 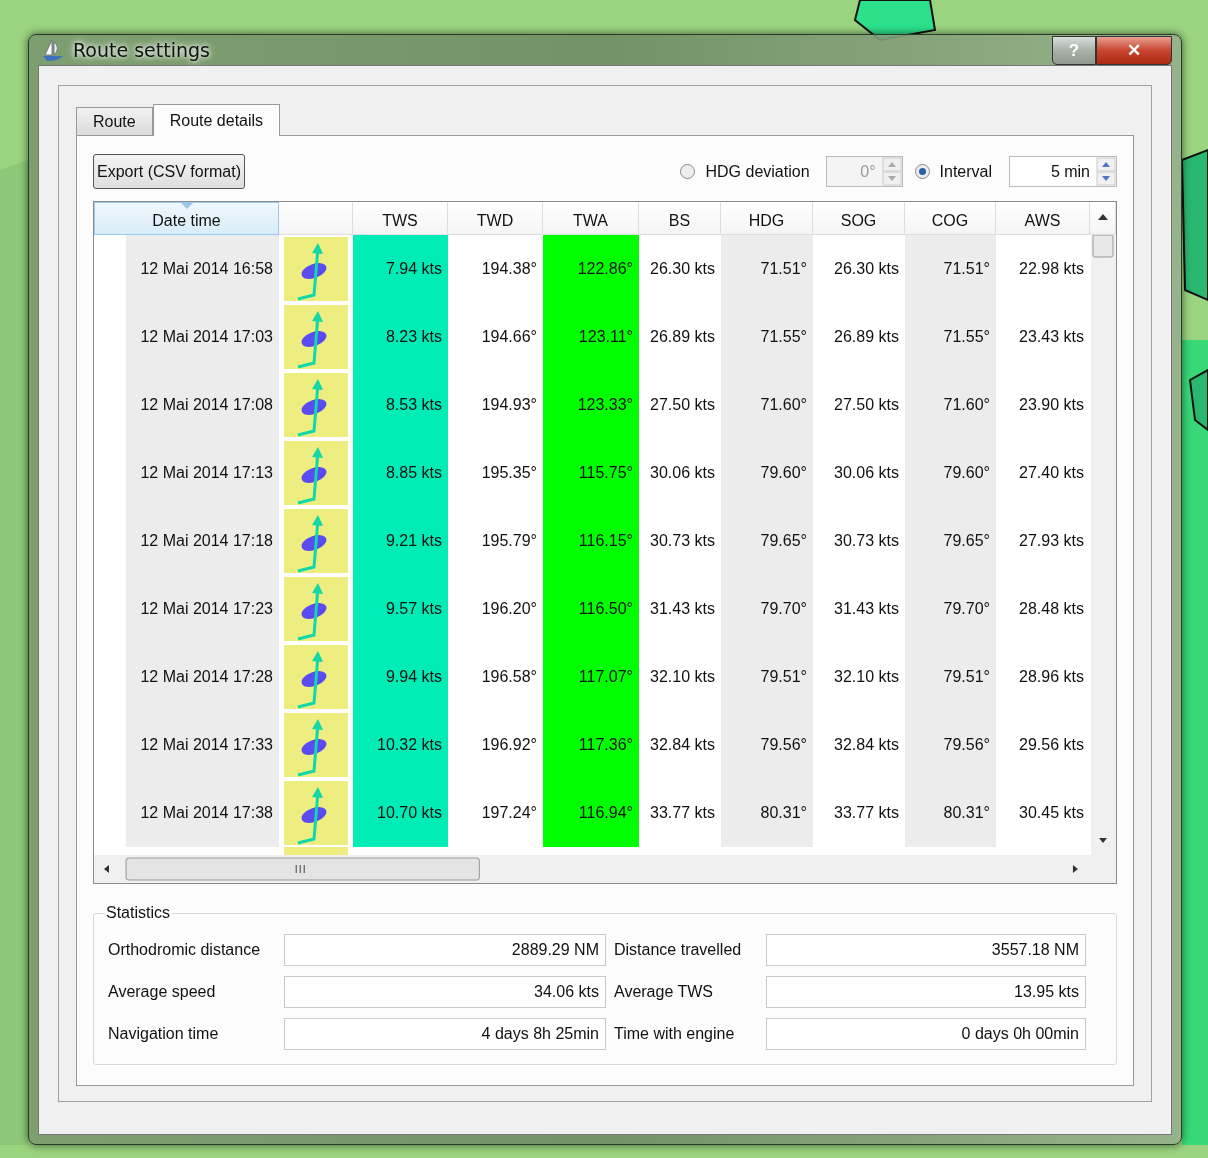 I want to click on table-cell: 10.32 kts, so click(x=400, y=745).